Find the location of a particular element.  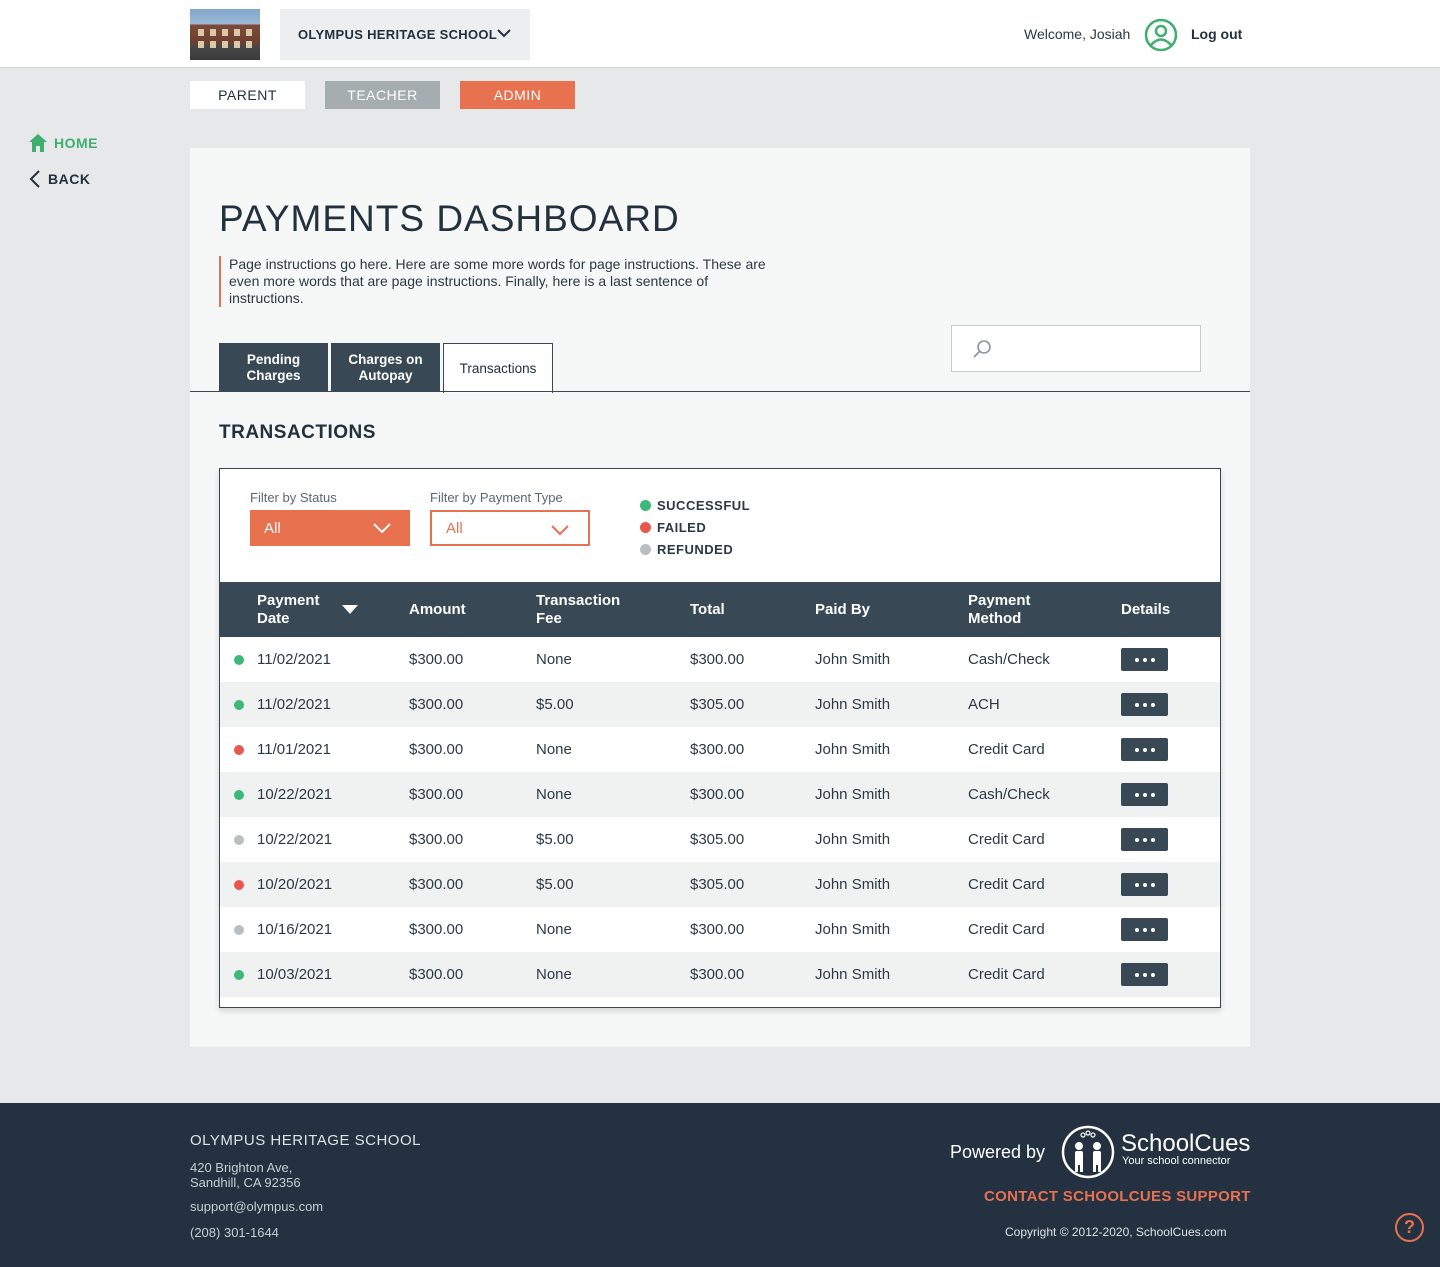

welcome-text: Welcome, Josiah is located at coordinates (1077, 34).